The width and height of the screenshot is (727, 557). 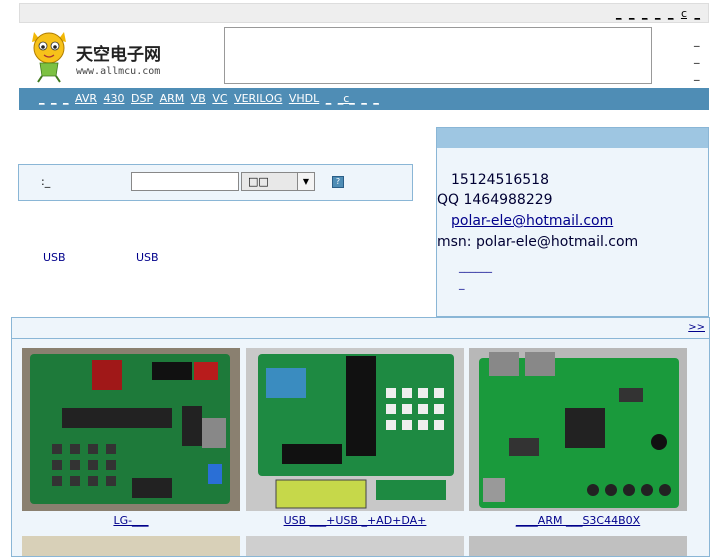 I want to click on search-go-button: ?, so click(x=338, y=182).